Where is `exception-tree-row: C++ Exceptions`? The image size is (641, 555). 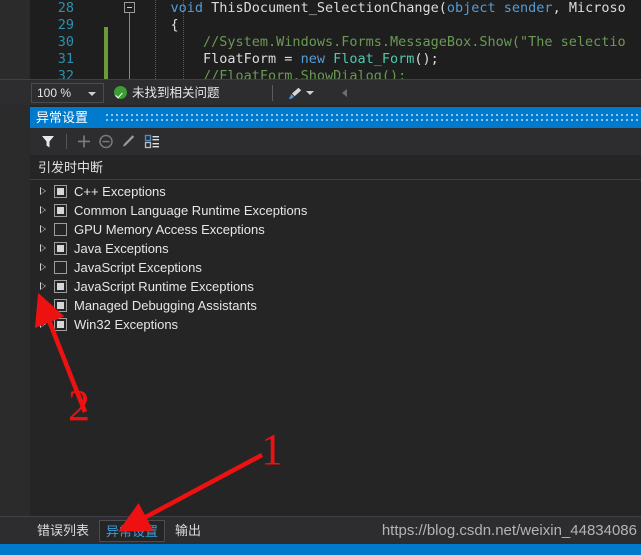
exception-tree-row: C++ Exceptions is located at coordinates (335, 191).